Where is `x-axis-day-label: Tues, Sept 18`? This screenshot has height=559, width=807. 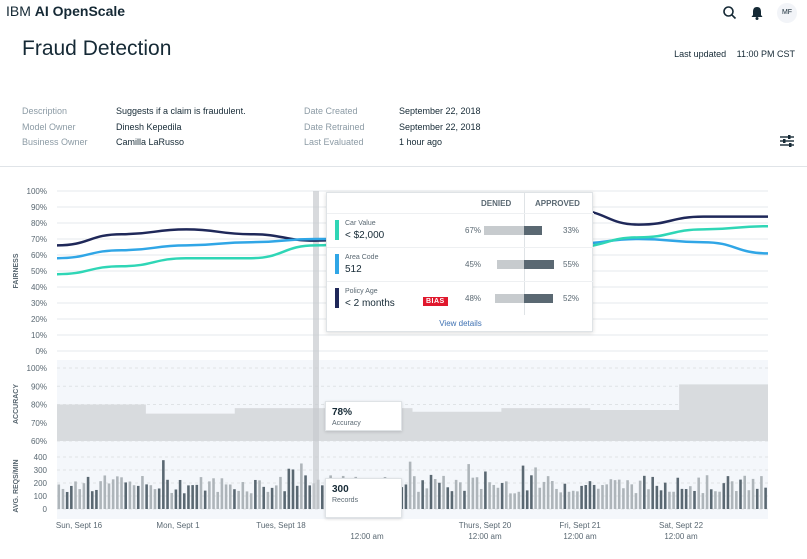 x-axis-day-label: Tues, Sept 18 is located at coordinates (281, 525).